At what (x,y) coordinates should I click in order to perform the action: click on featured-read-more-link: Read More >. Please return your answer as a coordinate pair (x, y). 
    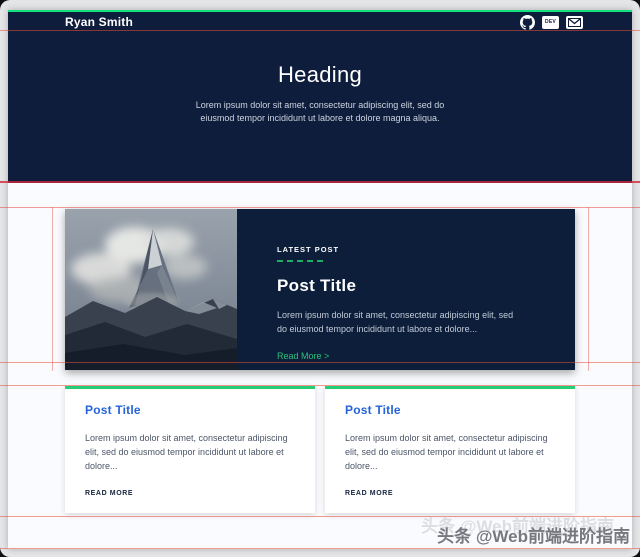
    Looking at the image, I should click on (303, 356).